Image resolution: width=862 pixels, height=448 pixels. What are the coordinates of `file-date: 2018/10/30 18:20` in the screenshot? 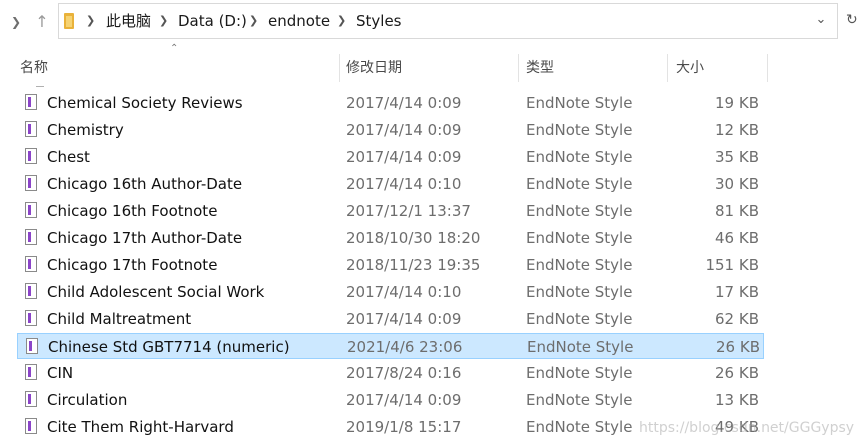 It's located at (413, 238).